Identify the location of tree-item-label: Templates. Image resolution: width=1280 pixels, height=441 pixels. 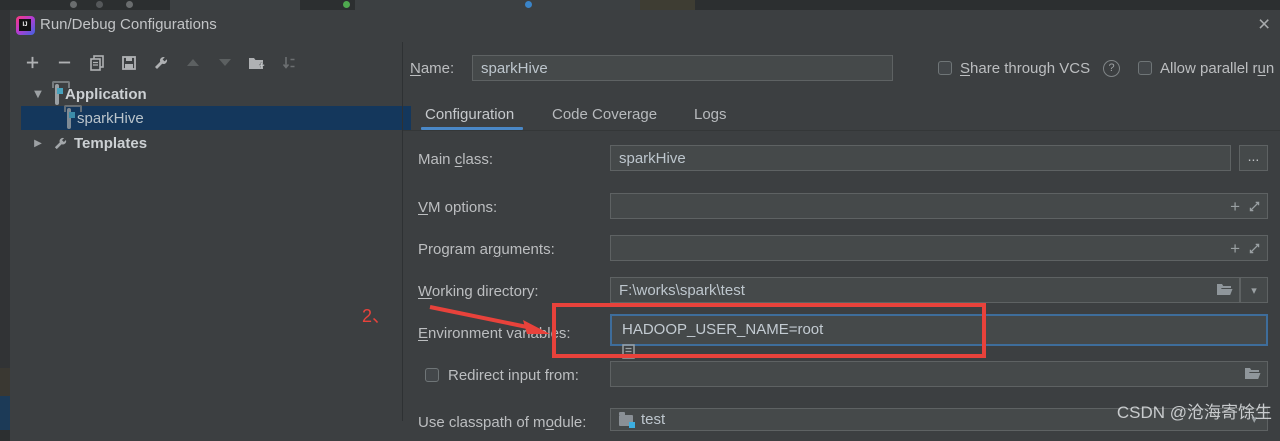
(111, 143).